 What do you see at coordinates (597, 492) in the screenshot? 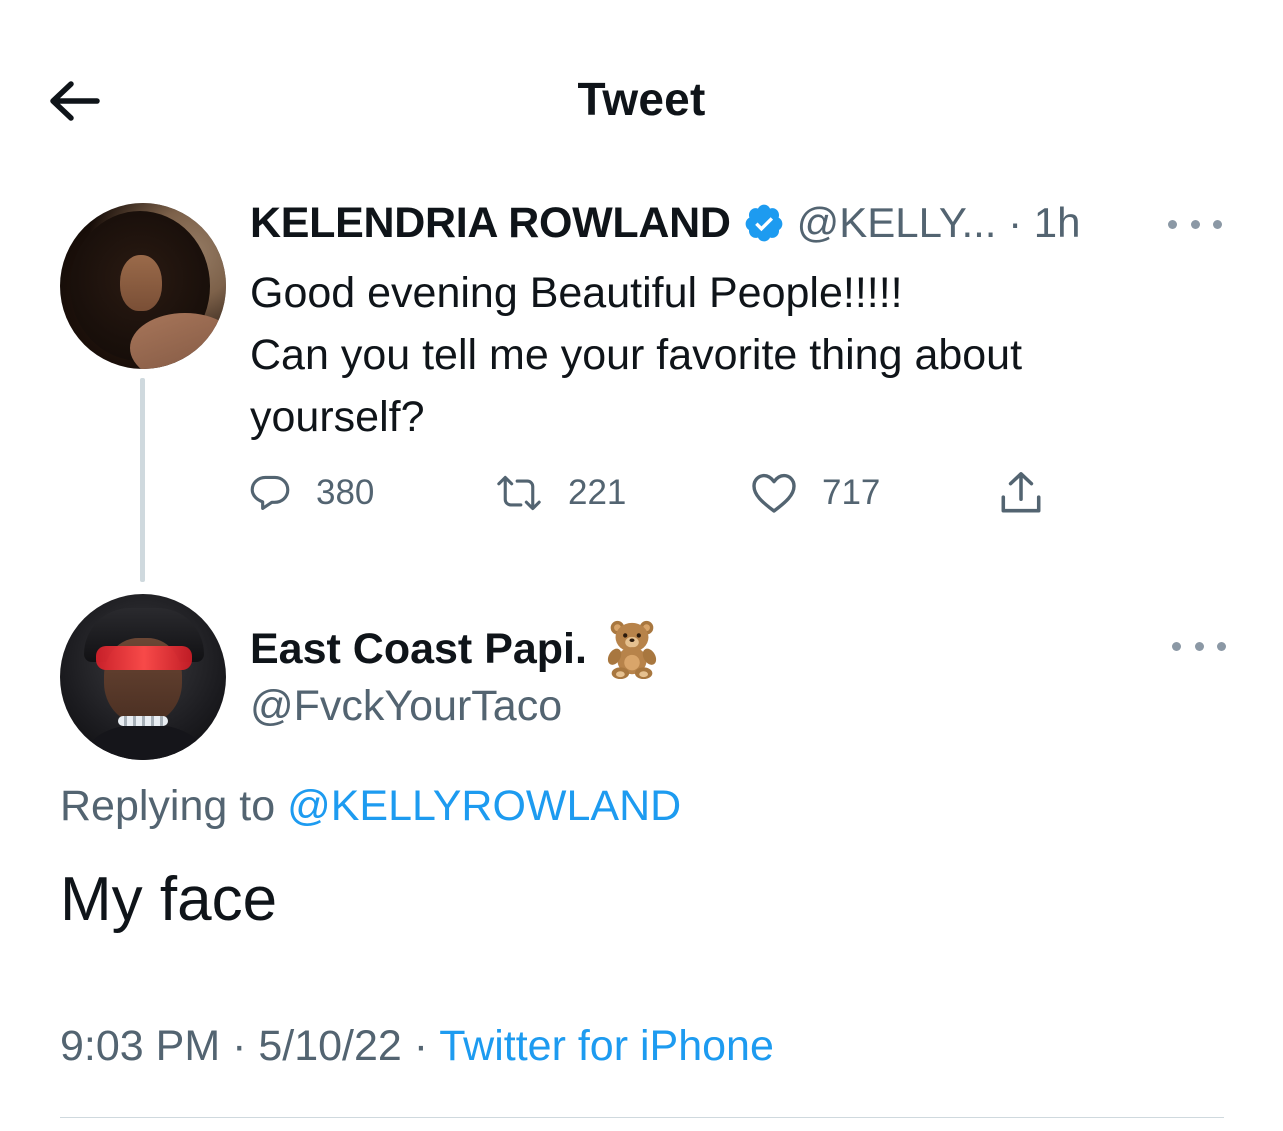
I see `retweet-count: 221` at bounding box center [597, 492].